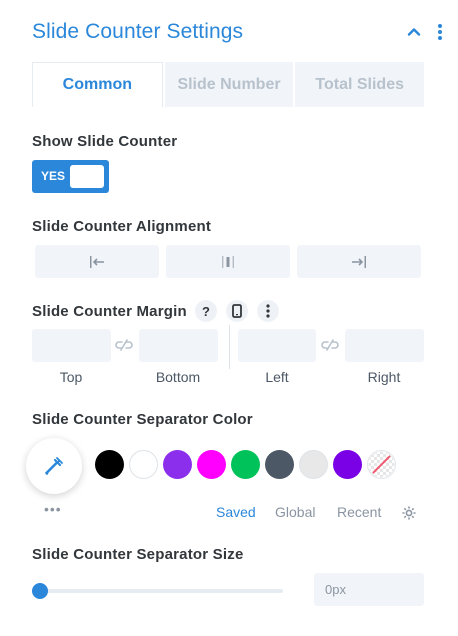  What do you see at coordinates (109, 311) in the screenshot?
I see `margin-label: Slide Counter Margin` at bounding box center [109, 311].